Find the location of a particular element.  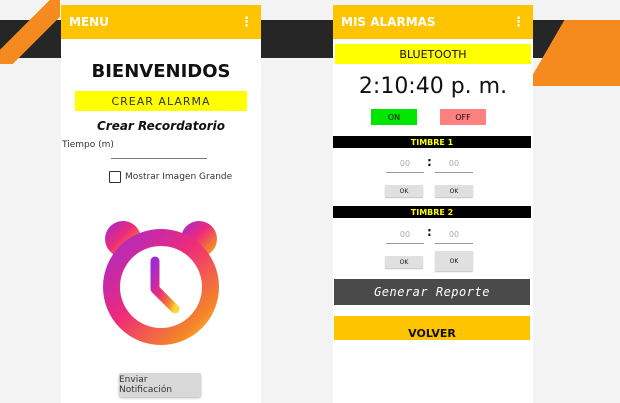

timbre-2-hour-input: 00 is located at coordinates (405, 235).